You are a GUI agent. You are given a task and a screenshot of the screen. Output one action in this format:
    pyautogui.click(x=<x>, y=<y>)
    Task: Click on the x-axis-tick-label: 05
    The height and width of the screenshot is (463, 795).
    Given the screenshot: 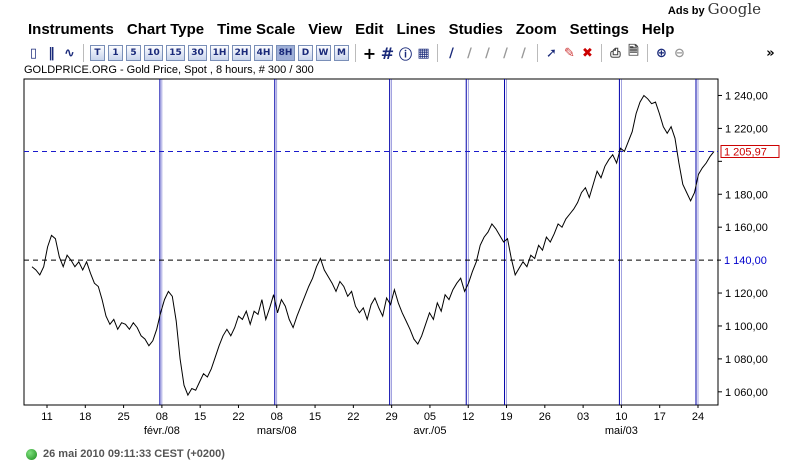 What is the action you would take?
    pyautogui.click(x=430, y=417)
    